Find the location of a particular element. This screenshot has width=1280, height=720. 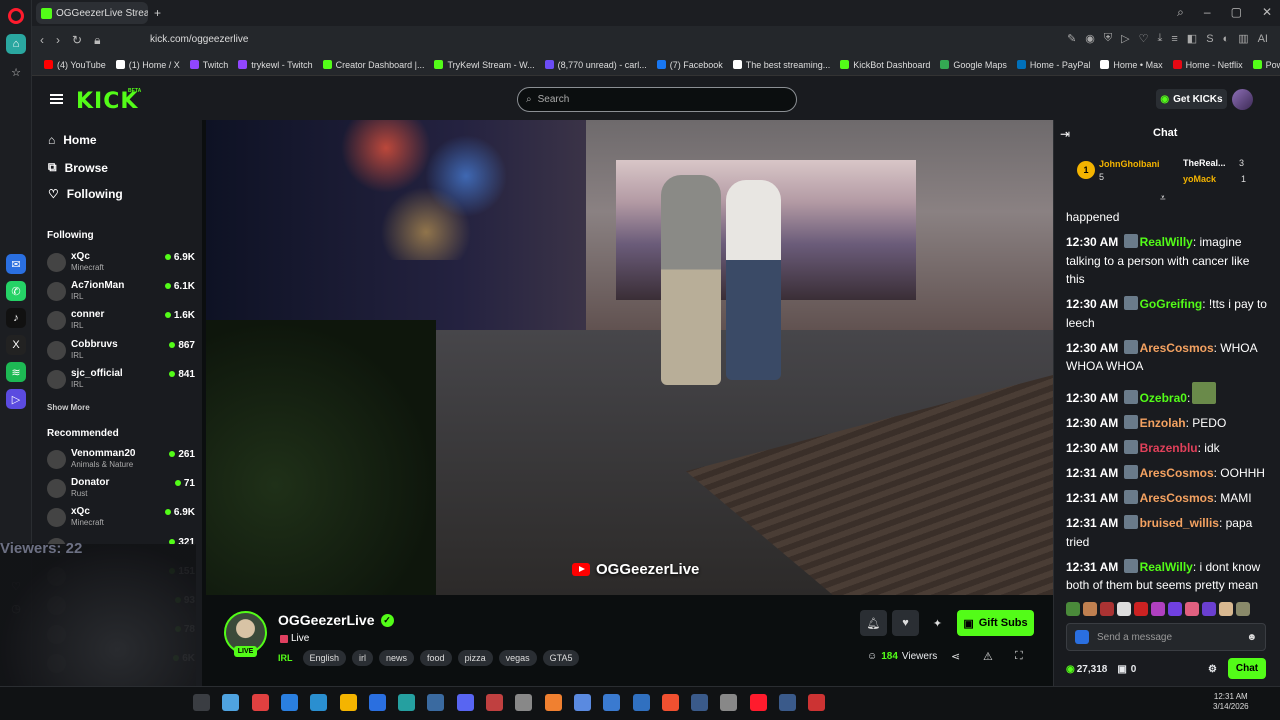

category-link: IRL is located at coordinates (285, 658).